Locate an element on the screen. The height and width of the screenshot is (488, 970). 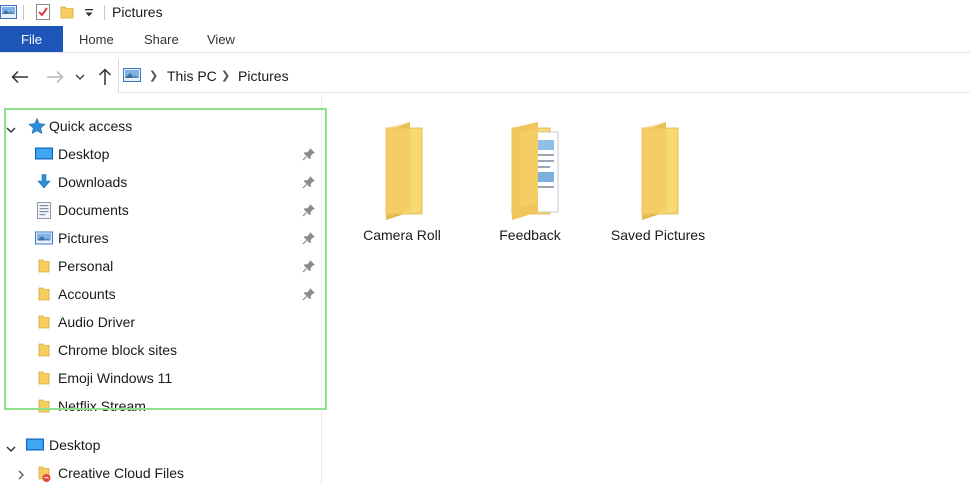
new-folder-icon is located at coordinates (67, 12).